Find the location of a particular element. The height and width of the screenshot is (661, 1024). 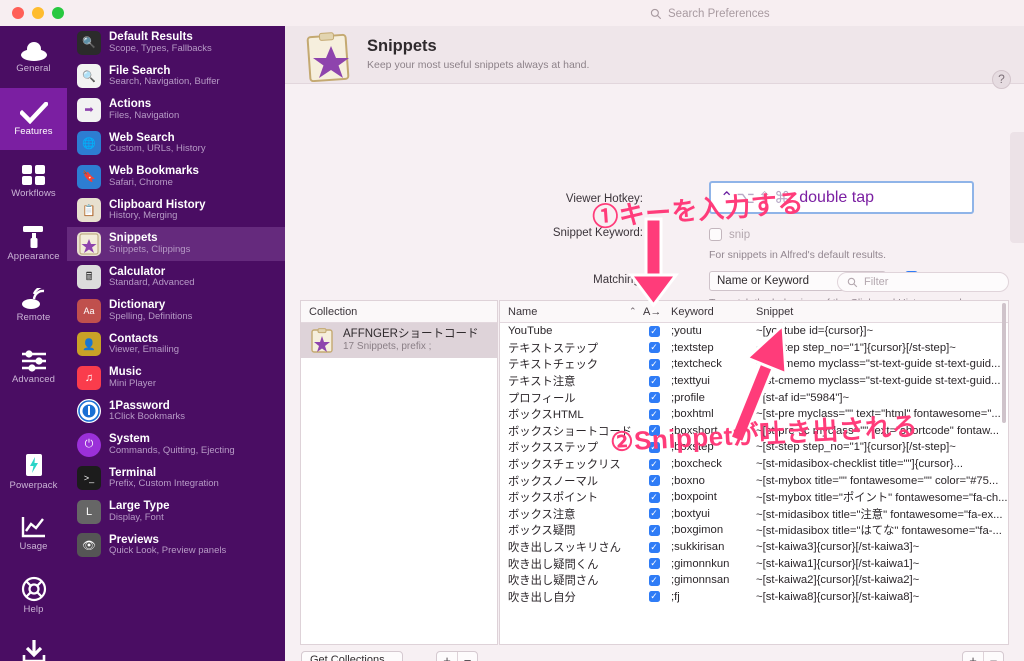

feature-title: Snippets is located at coordinates (133, 238).